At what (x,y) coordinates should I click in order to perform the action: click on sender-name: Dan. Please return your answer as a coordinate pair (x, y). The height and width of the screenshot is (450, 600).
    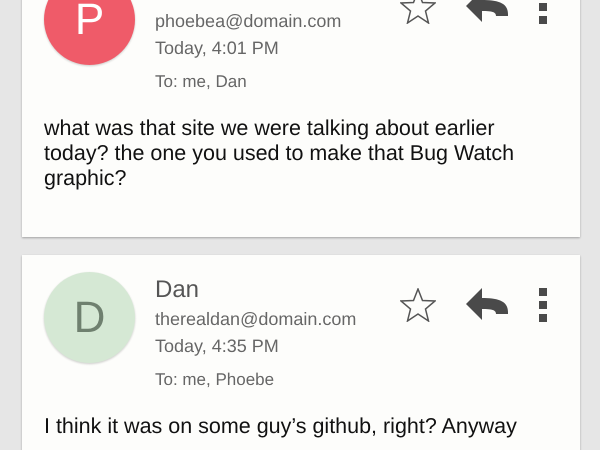
    Looking at the image, I should click on (177, 290).